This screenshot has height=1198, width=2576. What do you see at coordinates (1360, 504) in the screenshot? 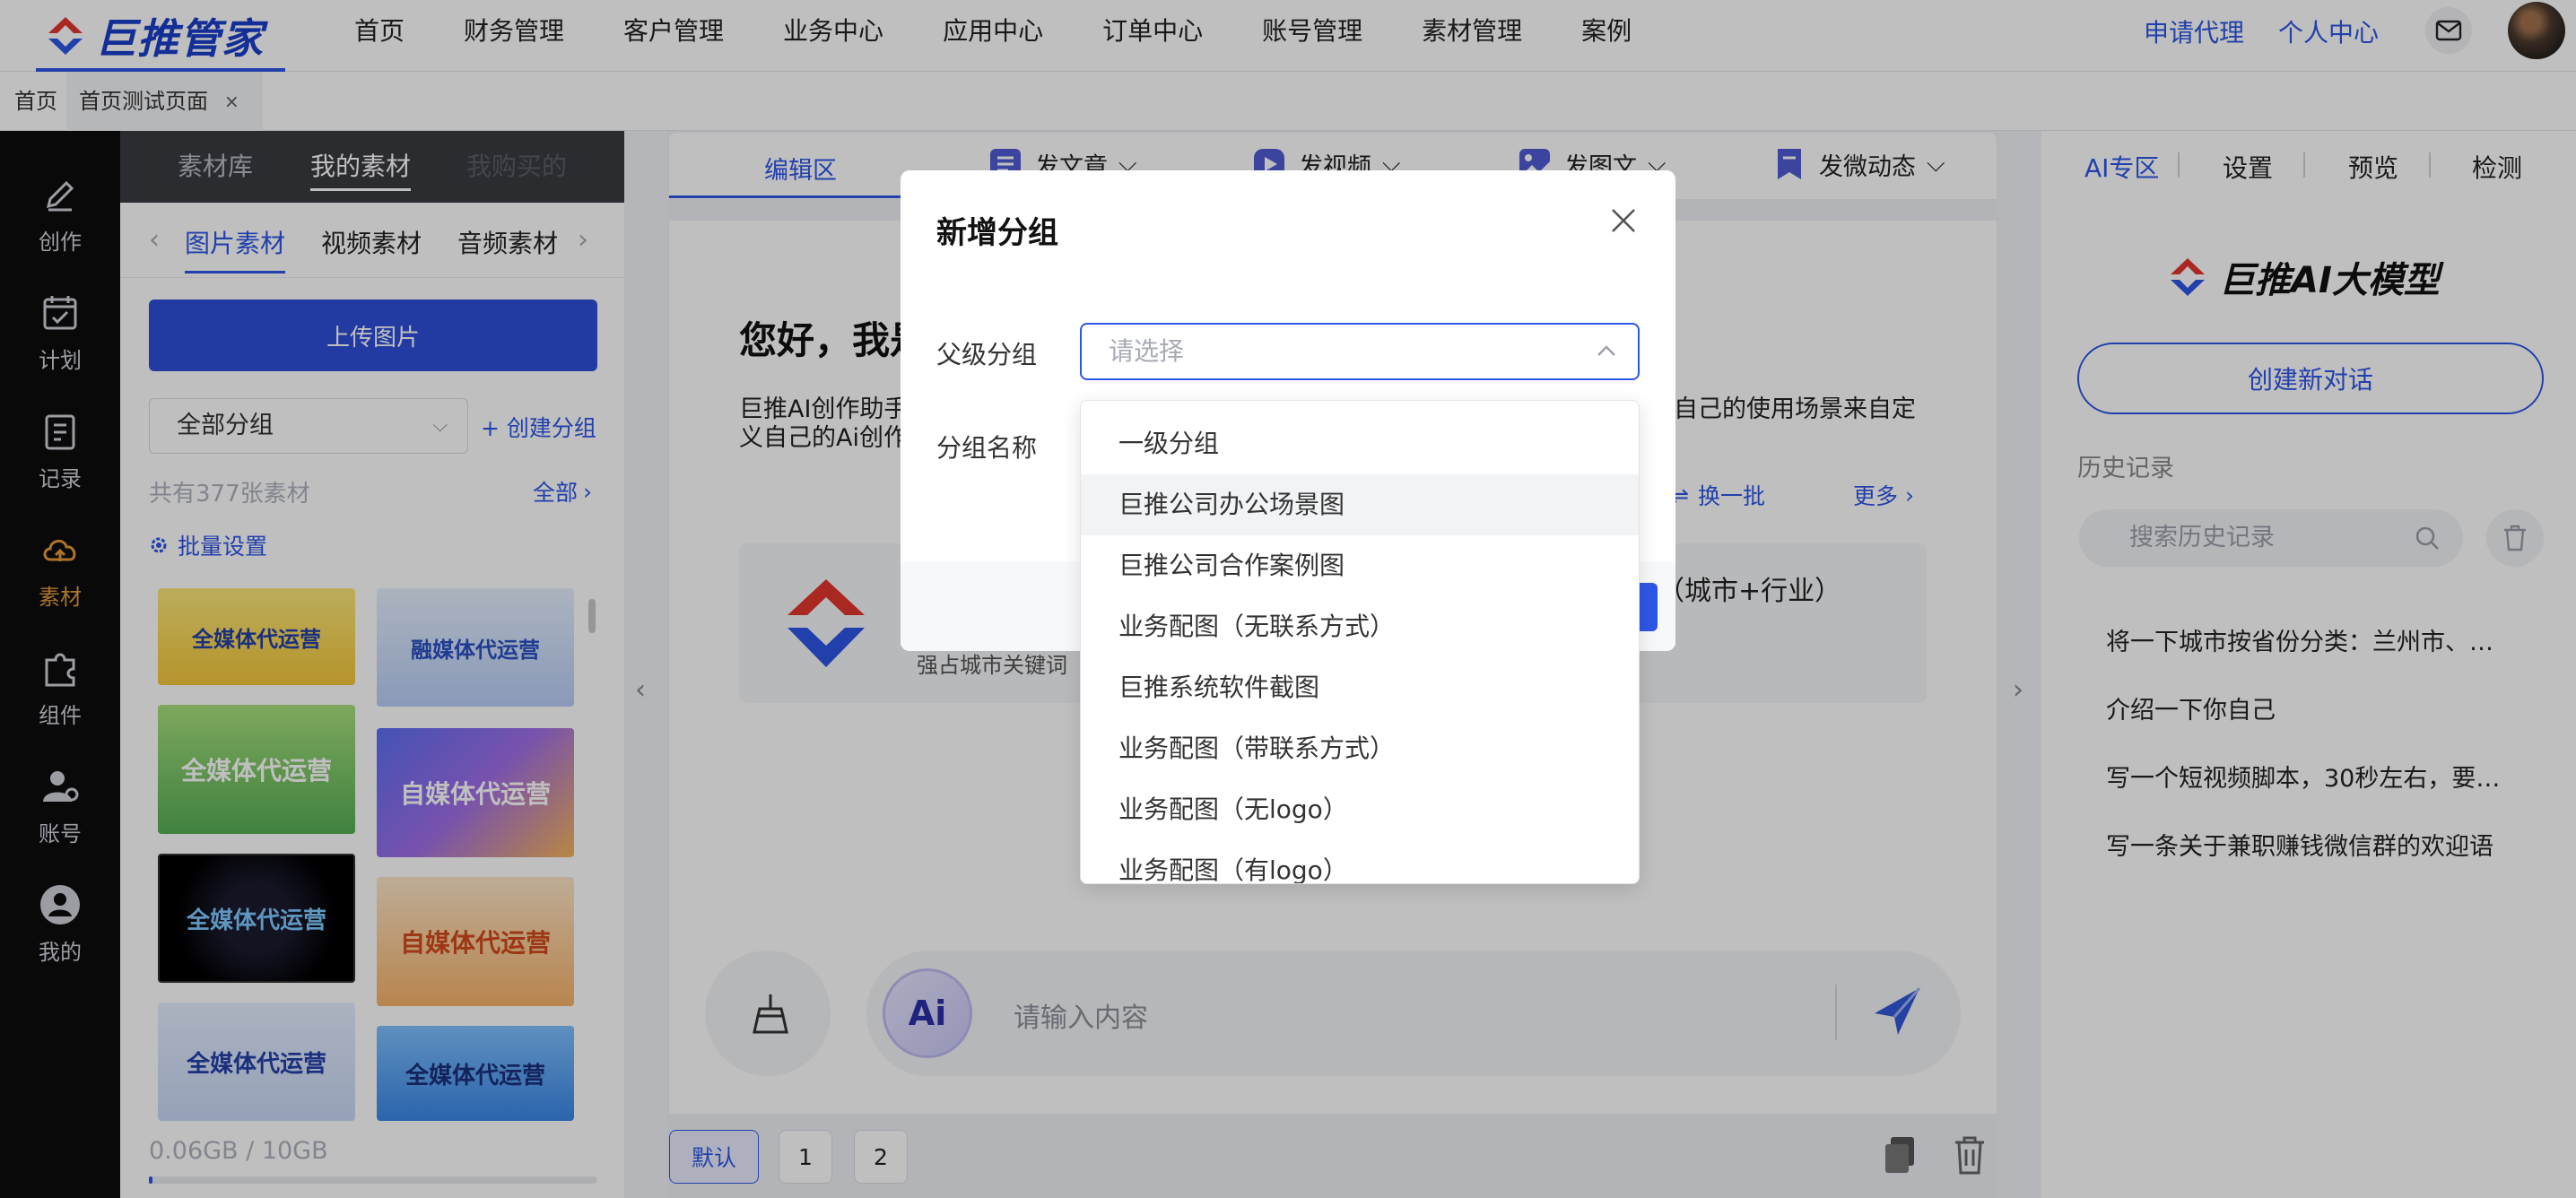
I see `dropdown-option-highlighted: 巨推公司办公场景图` at bounding box center [1360, 504].